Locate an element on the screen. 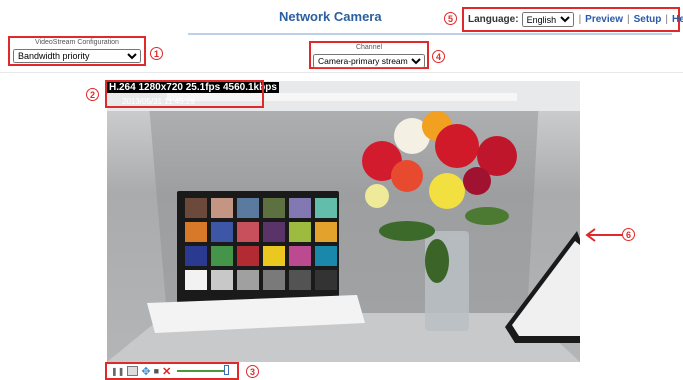 The height and width of the screenshot is (380, 683). snapshot-icon is located at coordinates (133, 371).